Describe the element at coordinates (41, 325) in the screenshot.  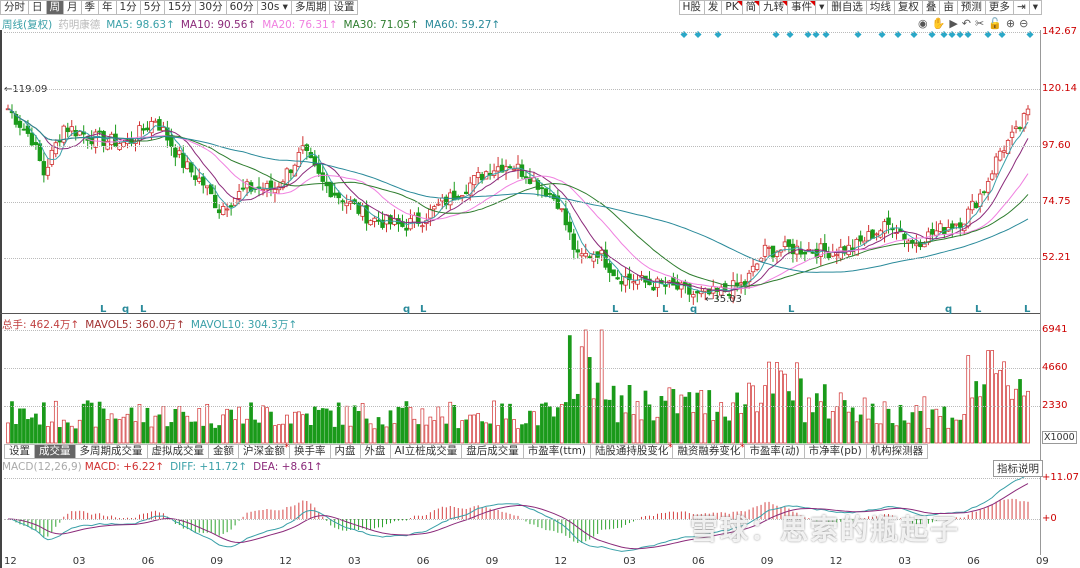
I see `total-volume: 总手: 462.4万↑` at that location.